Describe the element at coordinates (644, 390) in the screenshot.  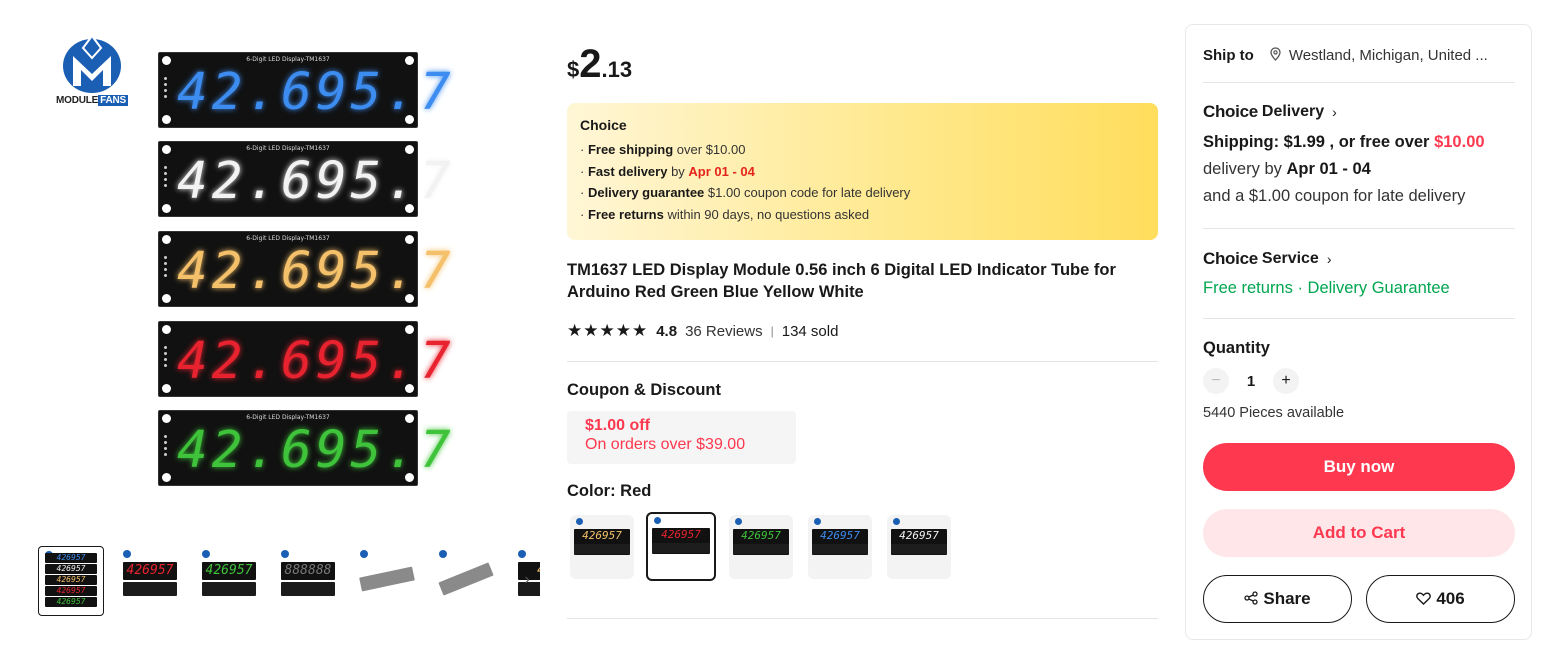
I see `coupon-heading: Coupon & Discount` at that location.